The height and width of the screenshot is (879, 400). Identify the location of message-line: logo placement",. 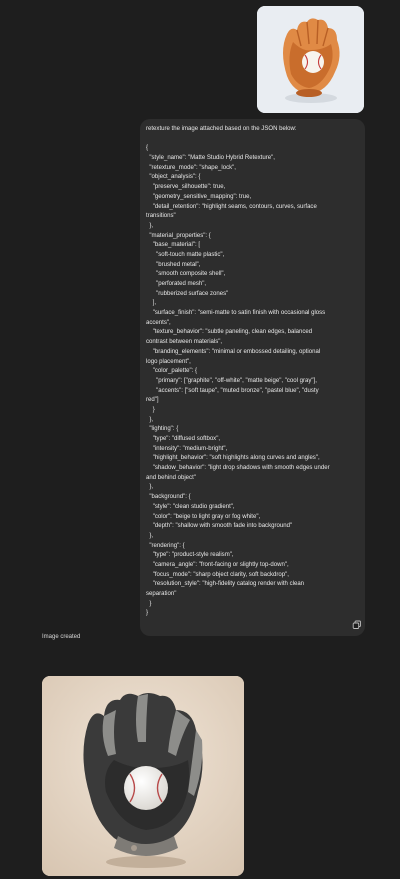
(168, 361).